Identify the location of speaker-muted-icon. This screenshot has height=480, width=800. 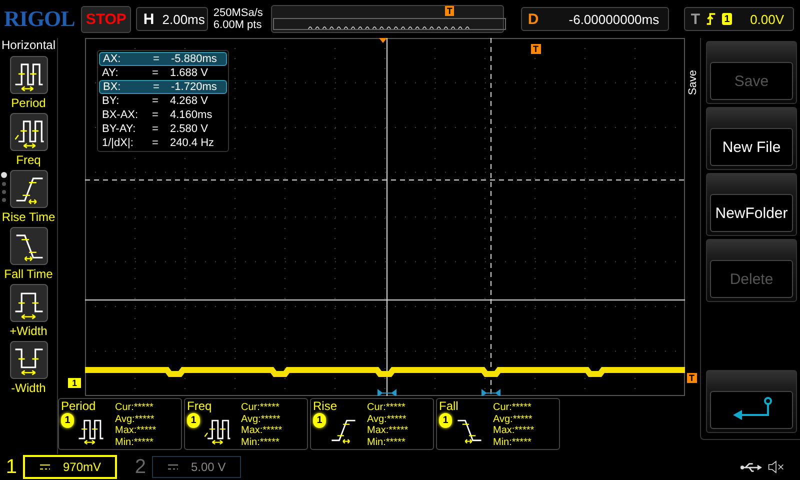
(776, 467).